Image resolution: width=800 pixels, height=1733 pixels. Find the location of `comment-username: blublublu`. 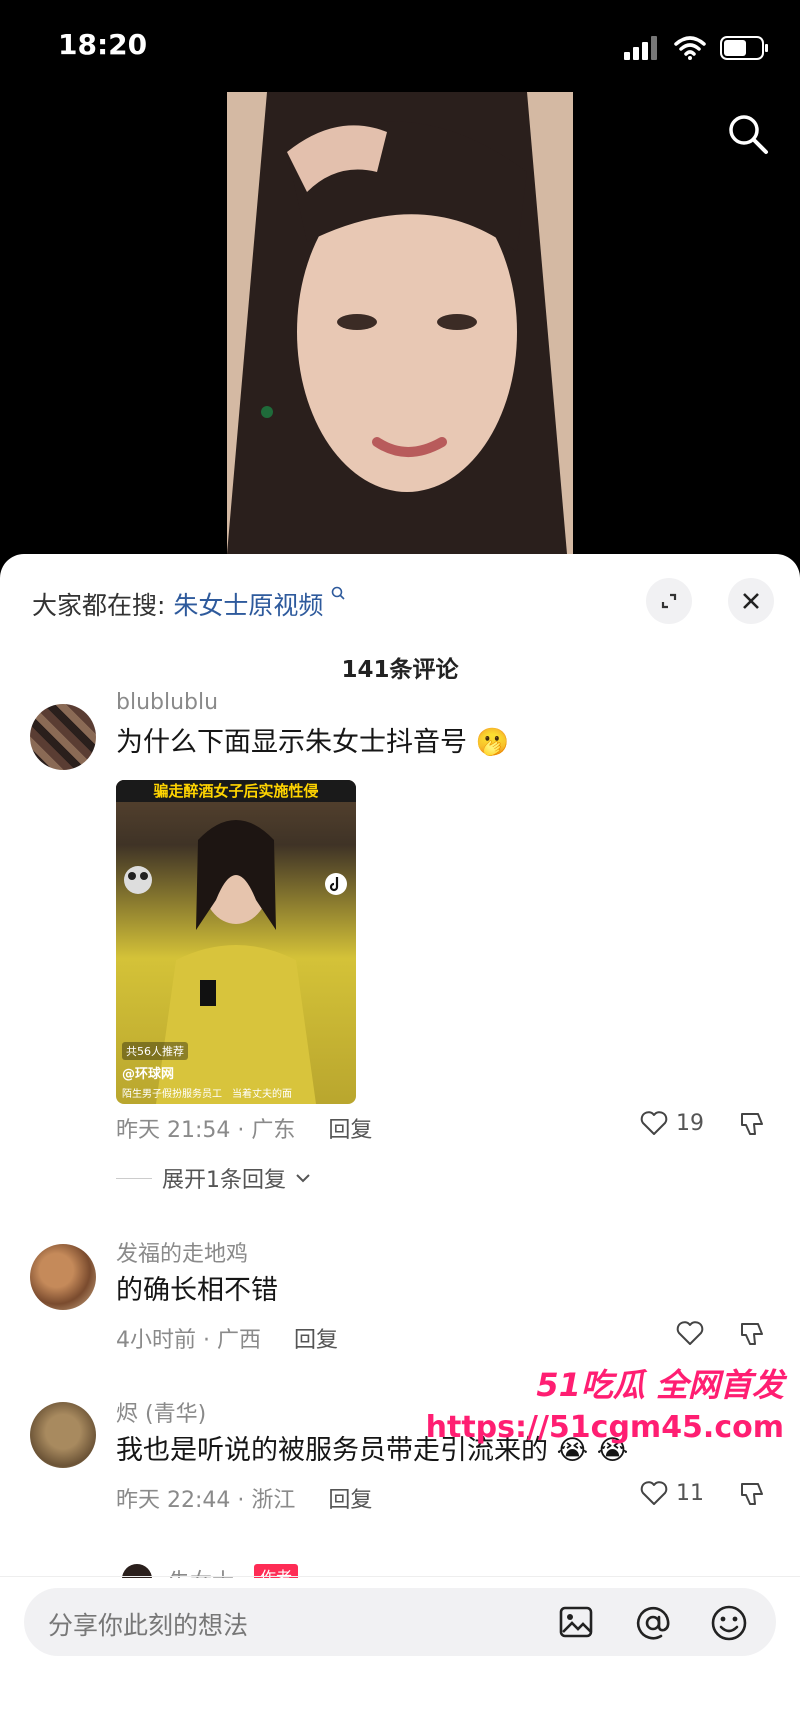

comment-username: blublublu is located at coordinates (167, 702).